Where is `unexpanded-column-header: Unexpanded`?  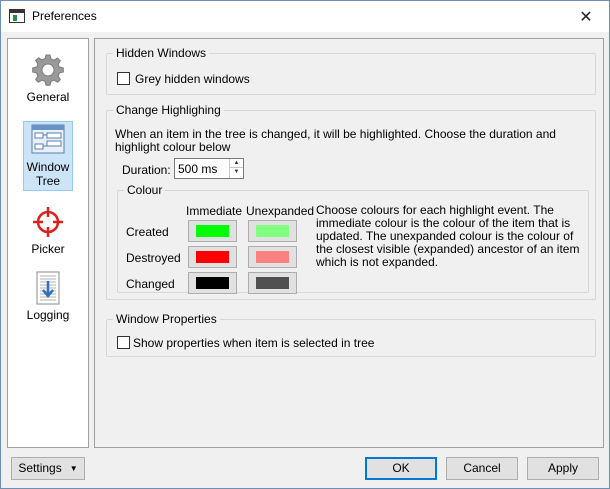
unexpanded-column-header: Unexpanded is located at coordinates (280, 211).